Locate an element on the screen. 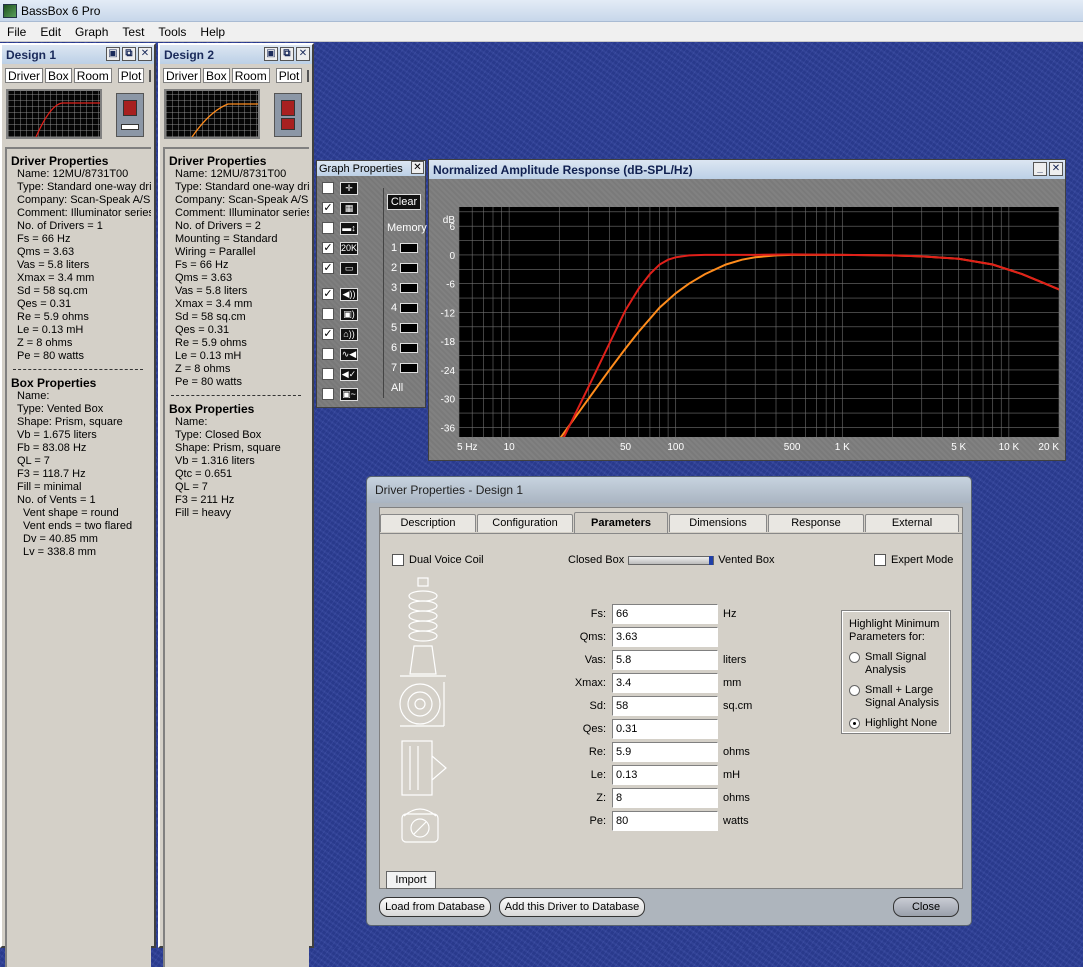  menu-graph: Graph is located at coordinates (91, 32).